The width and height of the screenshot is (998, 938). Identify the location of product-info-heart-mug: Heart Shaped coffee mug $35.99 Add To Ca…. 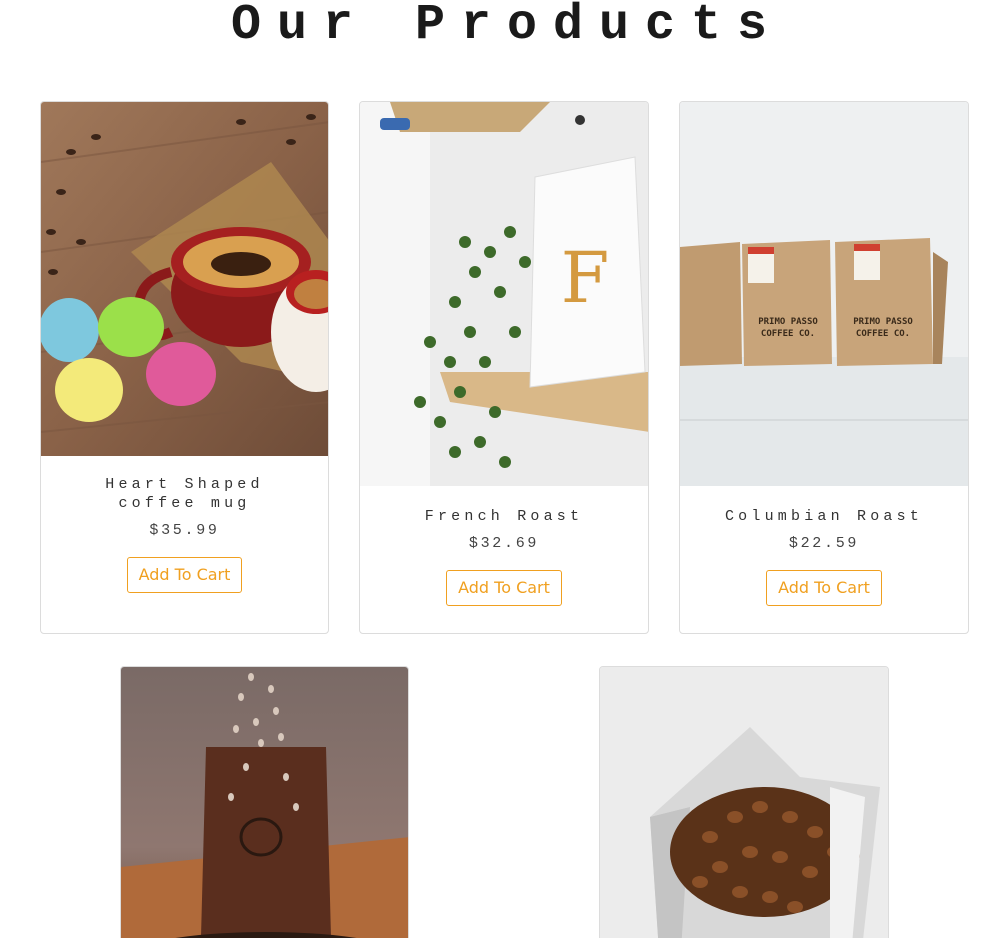
(184, 524).